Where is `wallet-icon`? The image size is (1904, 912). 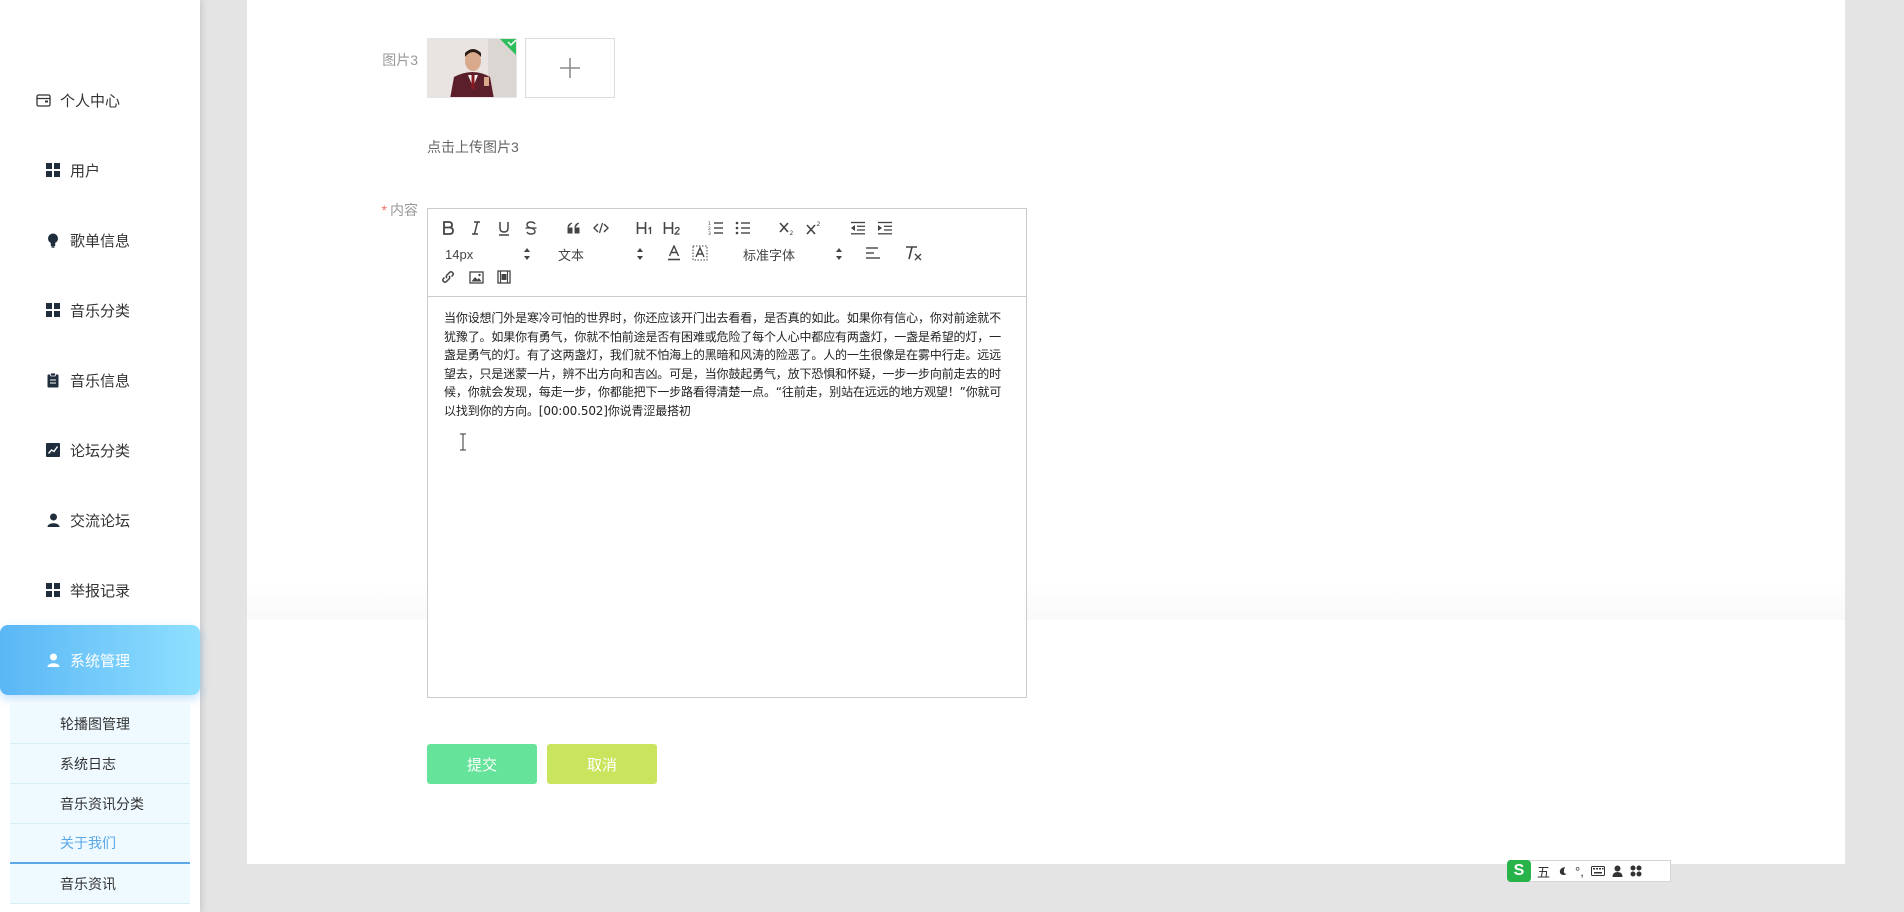
wallet-icon is located at coordinates (43, 100).